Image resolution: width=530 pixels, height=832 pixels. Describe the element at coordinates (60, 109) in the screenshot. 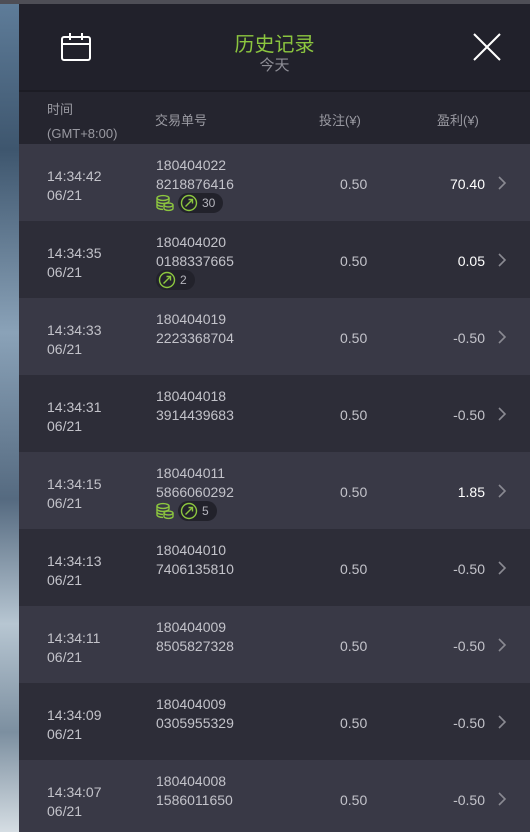

I see `column-header-time-label: 时间` at that location.